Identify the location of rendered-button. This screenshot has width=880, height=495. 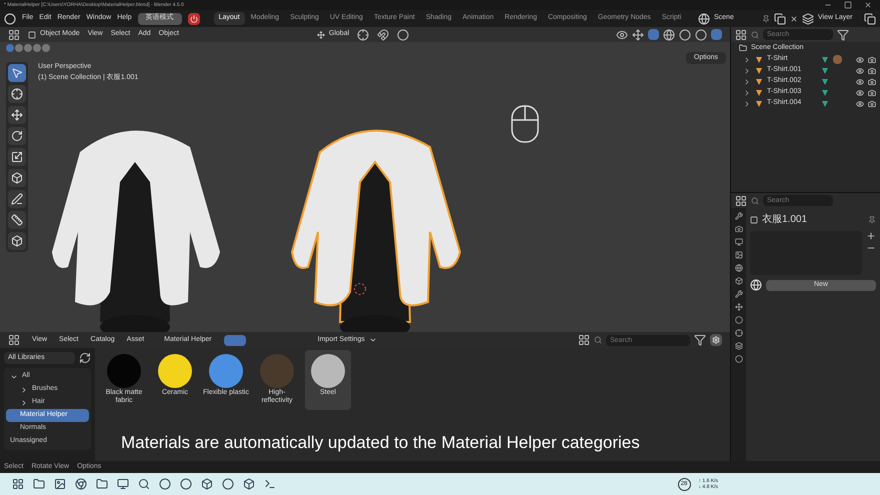
(716, 34).